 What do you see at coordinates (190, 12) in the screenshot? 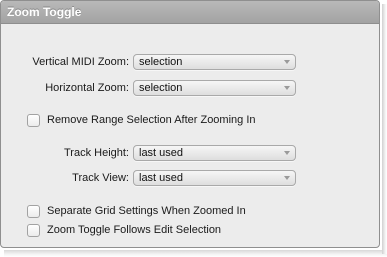
I see `panel-header: Zoom Toggle` at bounding box center [190, 12].